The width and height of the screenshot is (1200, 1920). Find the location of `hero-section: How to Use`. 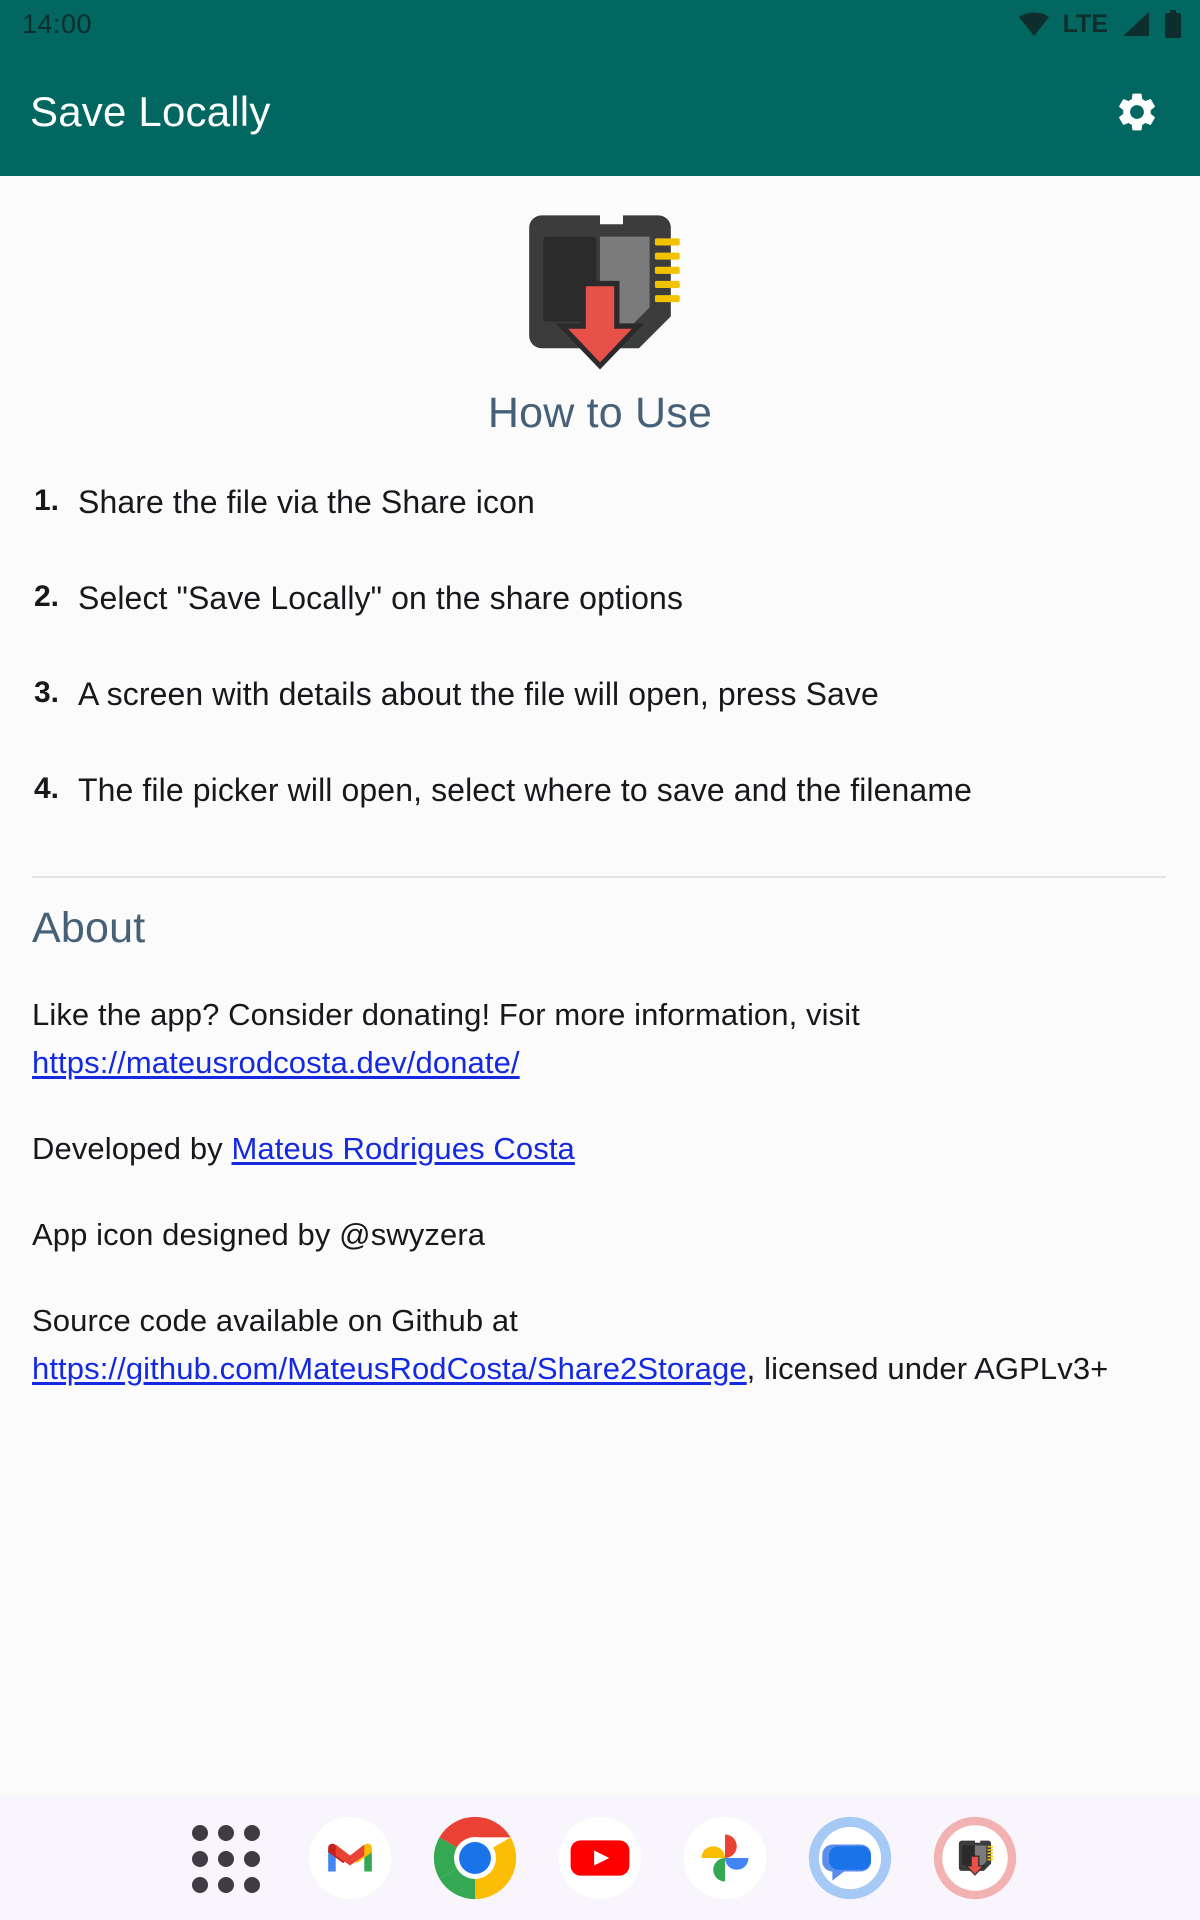

hero-section: How to Use is located at coordinates (600, 307).